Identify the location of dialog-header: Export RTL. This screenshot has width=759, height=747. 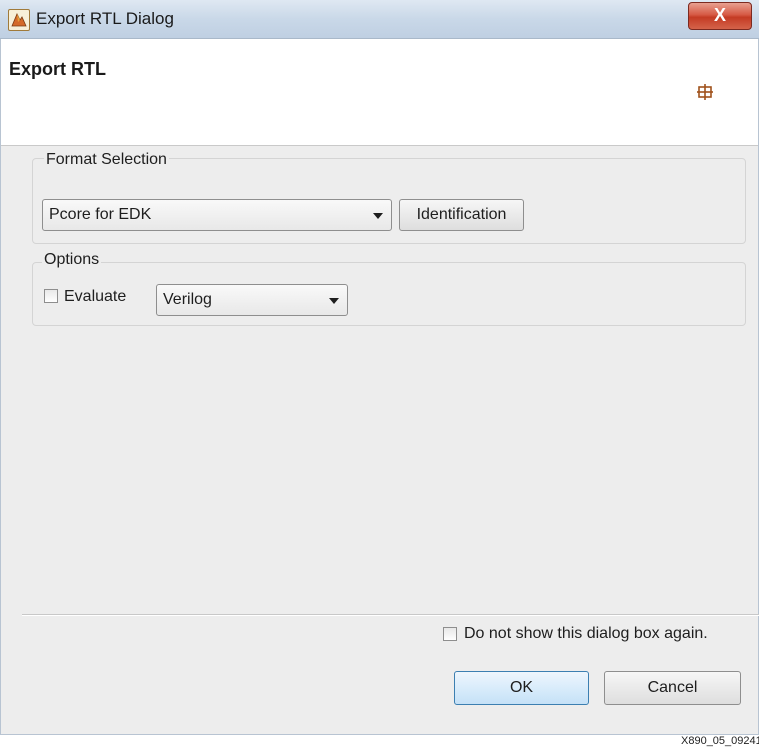
(379, 92).